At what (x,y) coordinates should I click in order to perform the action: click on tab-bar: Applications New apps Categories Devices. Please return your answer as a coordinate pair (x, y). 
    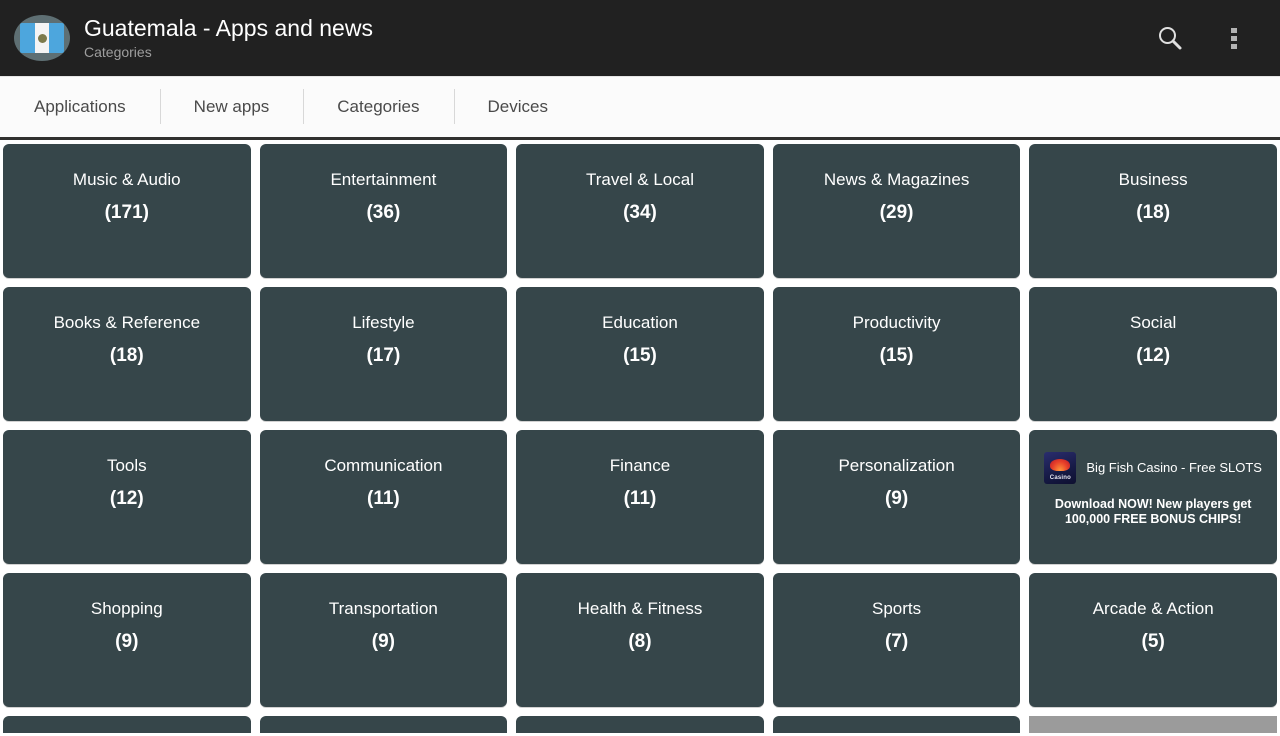
    Looking at the image, I should click on (640, 108).